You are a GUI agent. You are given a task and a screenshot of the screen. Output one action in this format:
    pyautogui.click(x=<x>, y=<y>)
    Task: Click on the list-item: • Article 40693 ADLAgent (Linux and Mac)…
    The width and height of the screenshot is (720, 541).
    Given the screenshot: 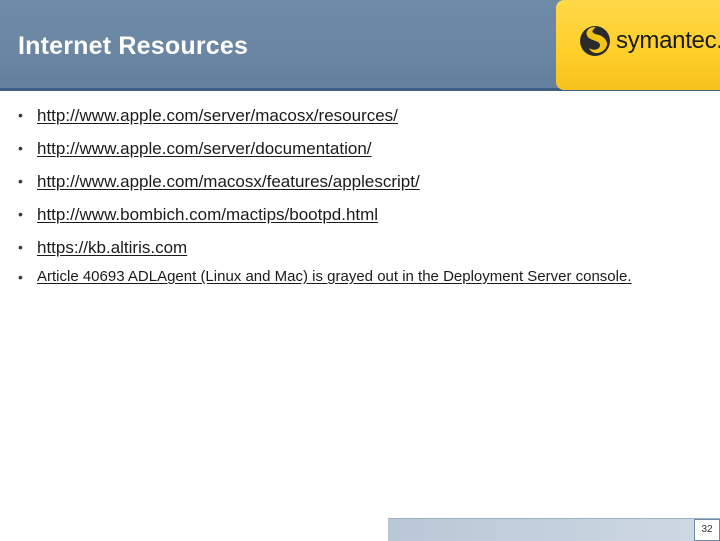 What is the action you would take?
    pyautogui.click(x=358, y=277)
    